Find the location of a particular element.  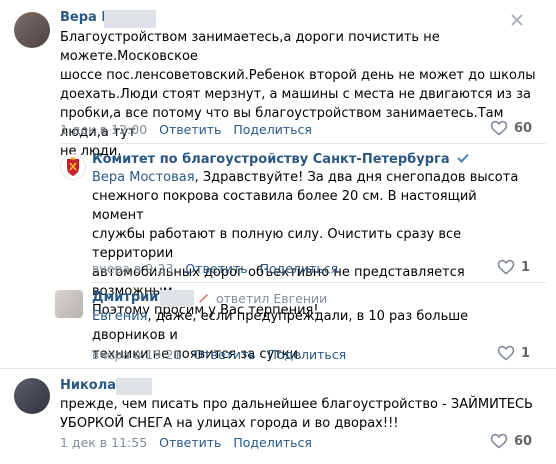

comment-date: 1 дек в 12:00 is located at coordinates (103, 129).